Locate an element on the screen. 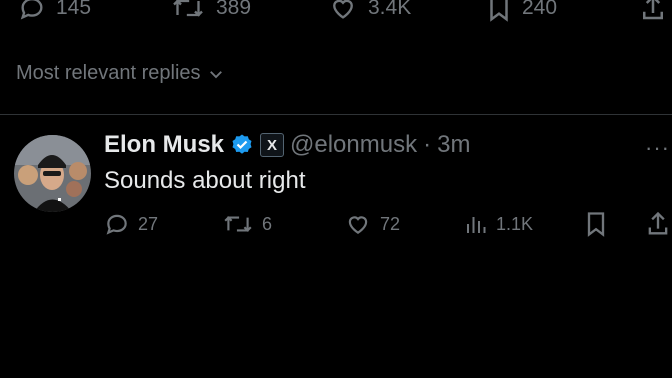 The height and width of the screenshot is (378, 672). share-button is located at coordinates (653, 13).